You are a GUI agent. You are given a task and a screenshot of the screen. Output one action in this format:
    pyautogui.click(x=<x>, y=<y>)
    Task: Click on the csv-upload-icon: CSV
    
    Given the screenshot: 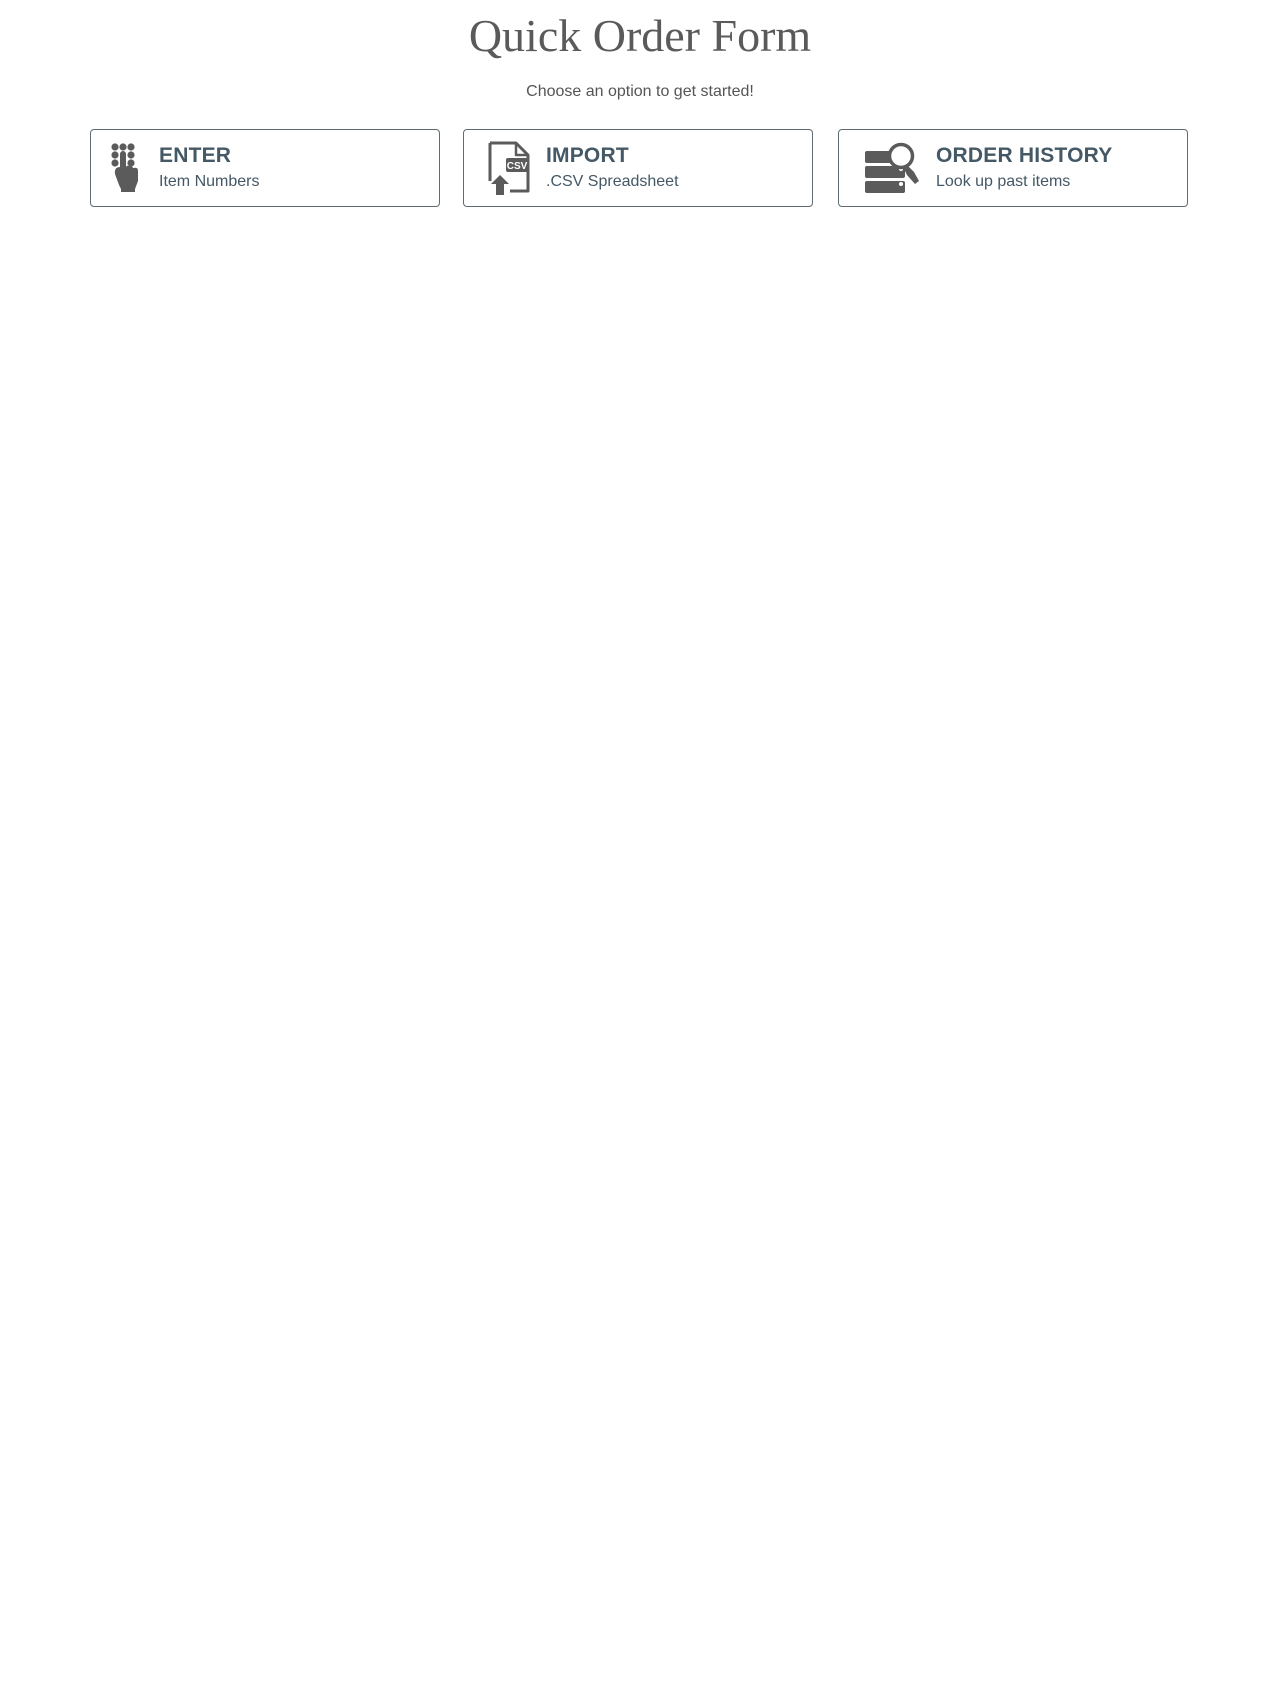 What is the action you would take?
    pyautogui.click(x=508, y=170)
    